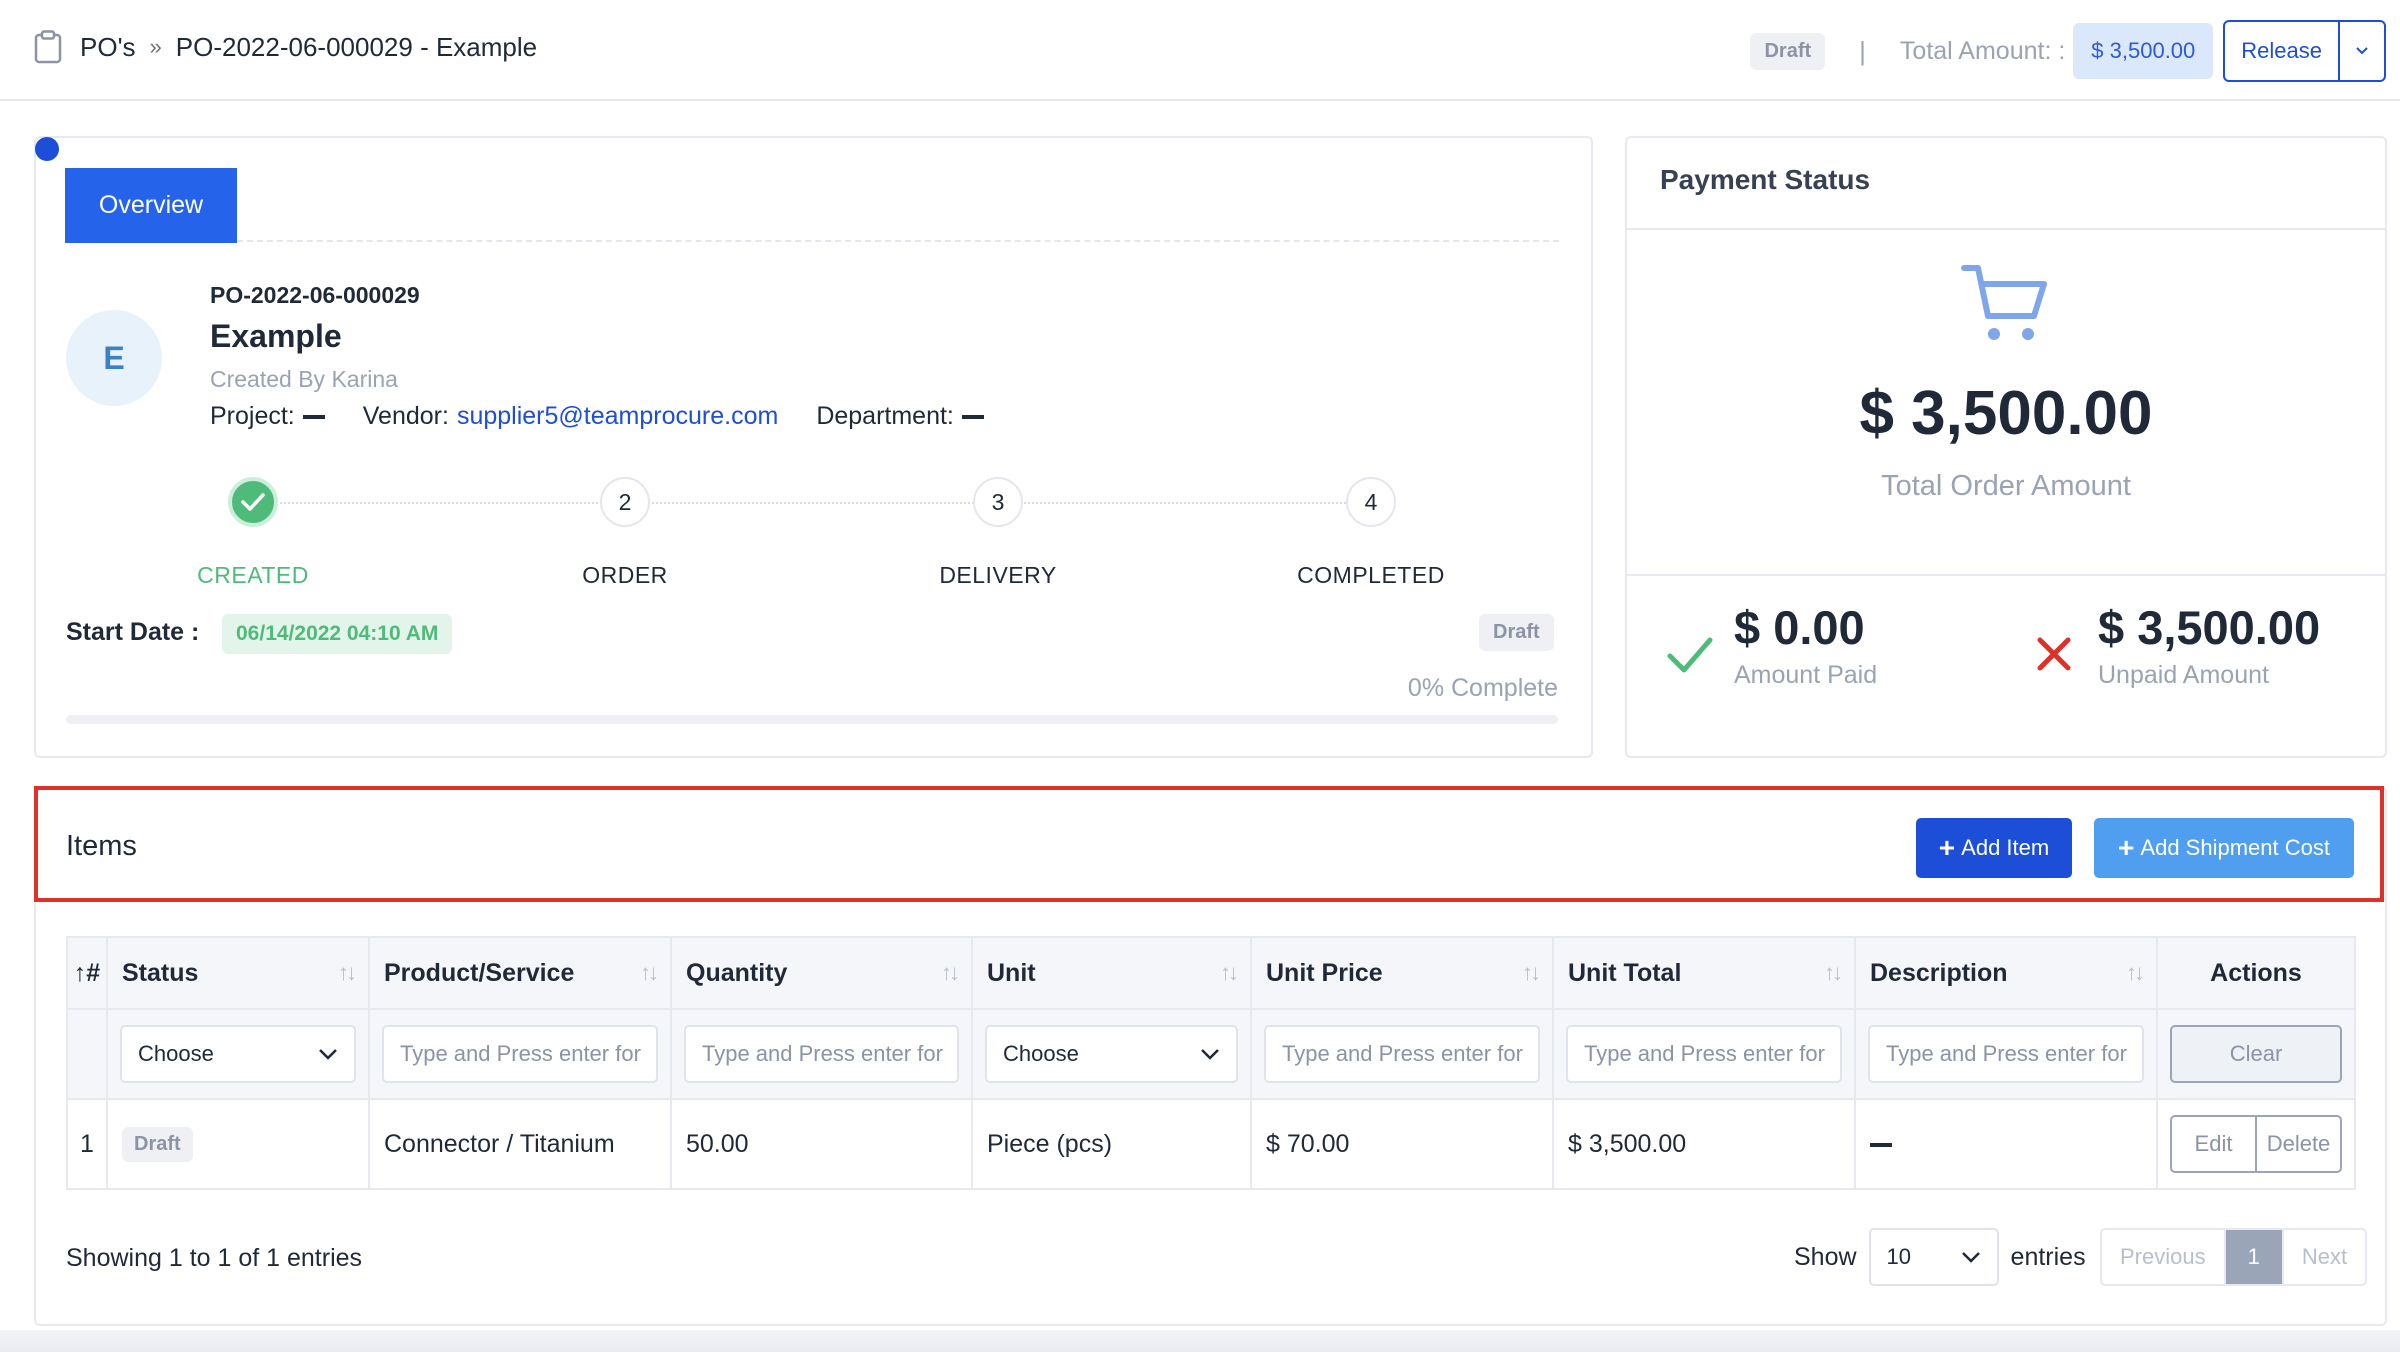  I want to click on column-header-unit-price: Unit Price ↑↓, so click(1402, 973).